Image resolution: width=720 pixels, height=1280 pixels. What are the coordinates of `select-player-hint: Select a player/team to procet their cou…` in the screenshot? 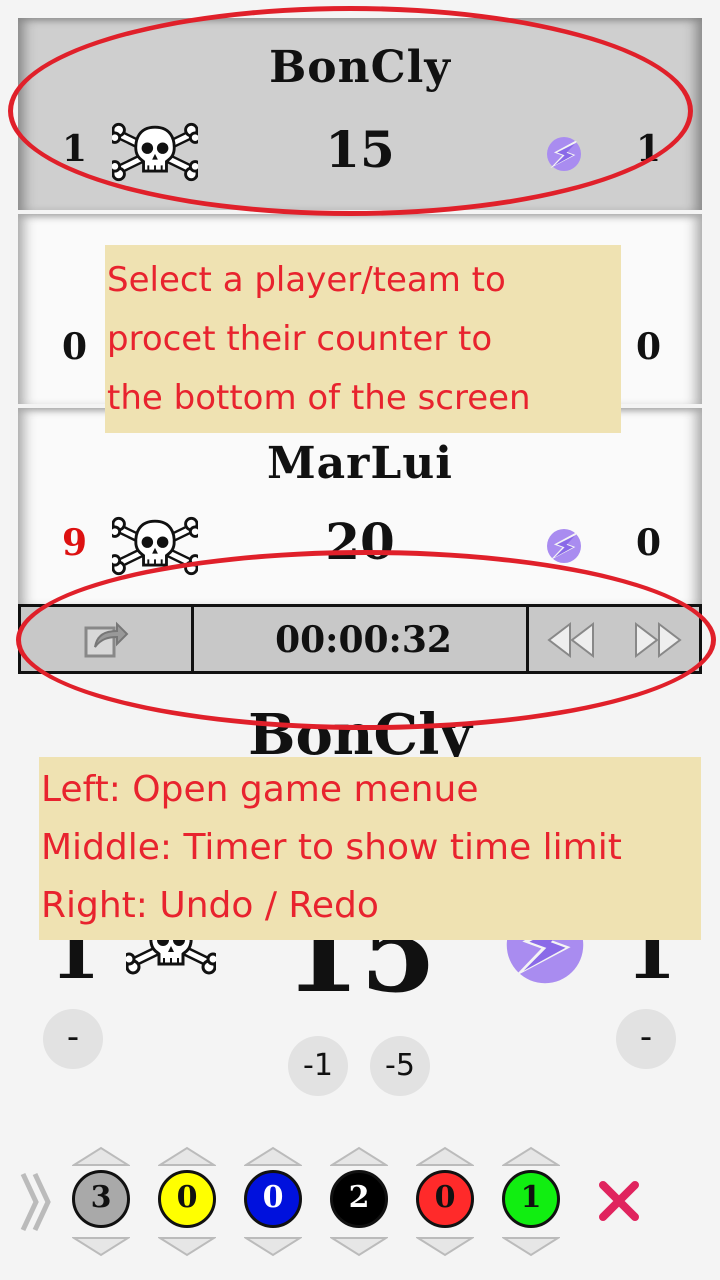 It's located at (363, 339).